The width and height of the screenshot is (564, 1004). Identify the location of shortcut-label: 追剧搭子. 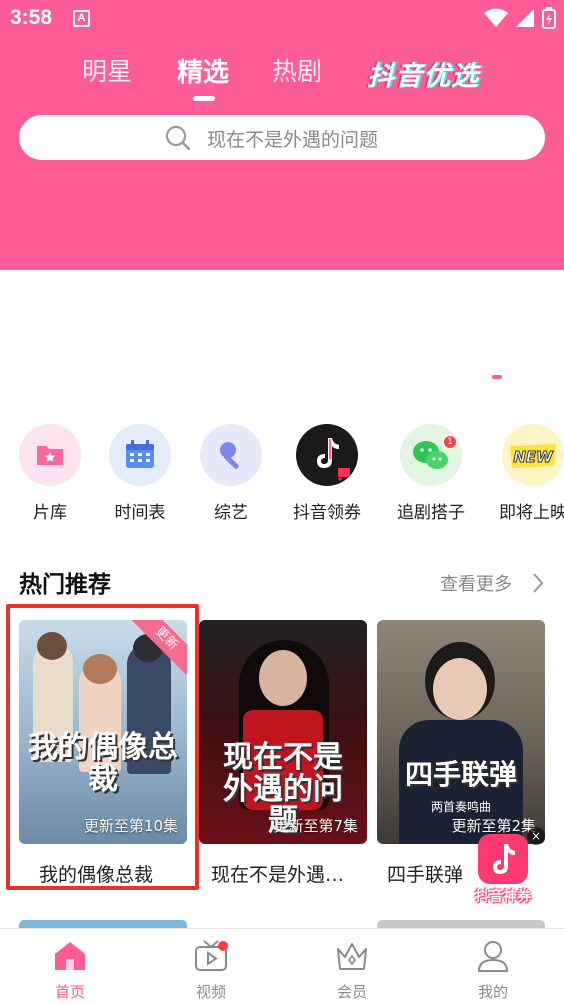
(431, 513).